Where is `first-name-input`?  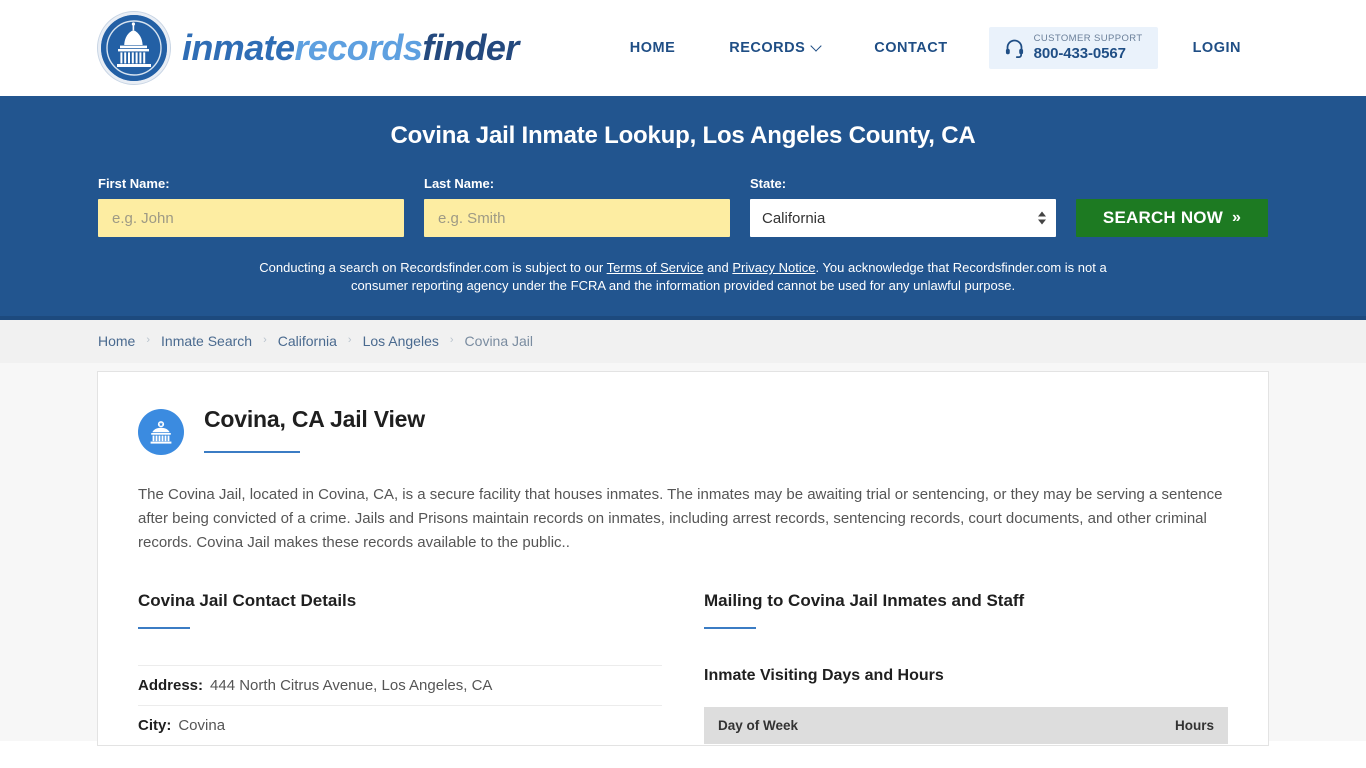
first-name-input is located at coordinates (251, 218).